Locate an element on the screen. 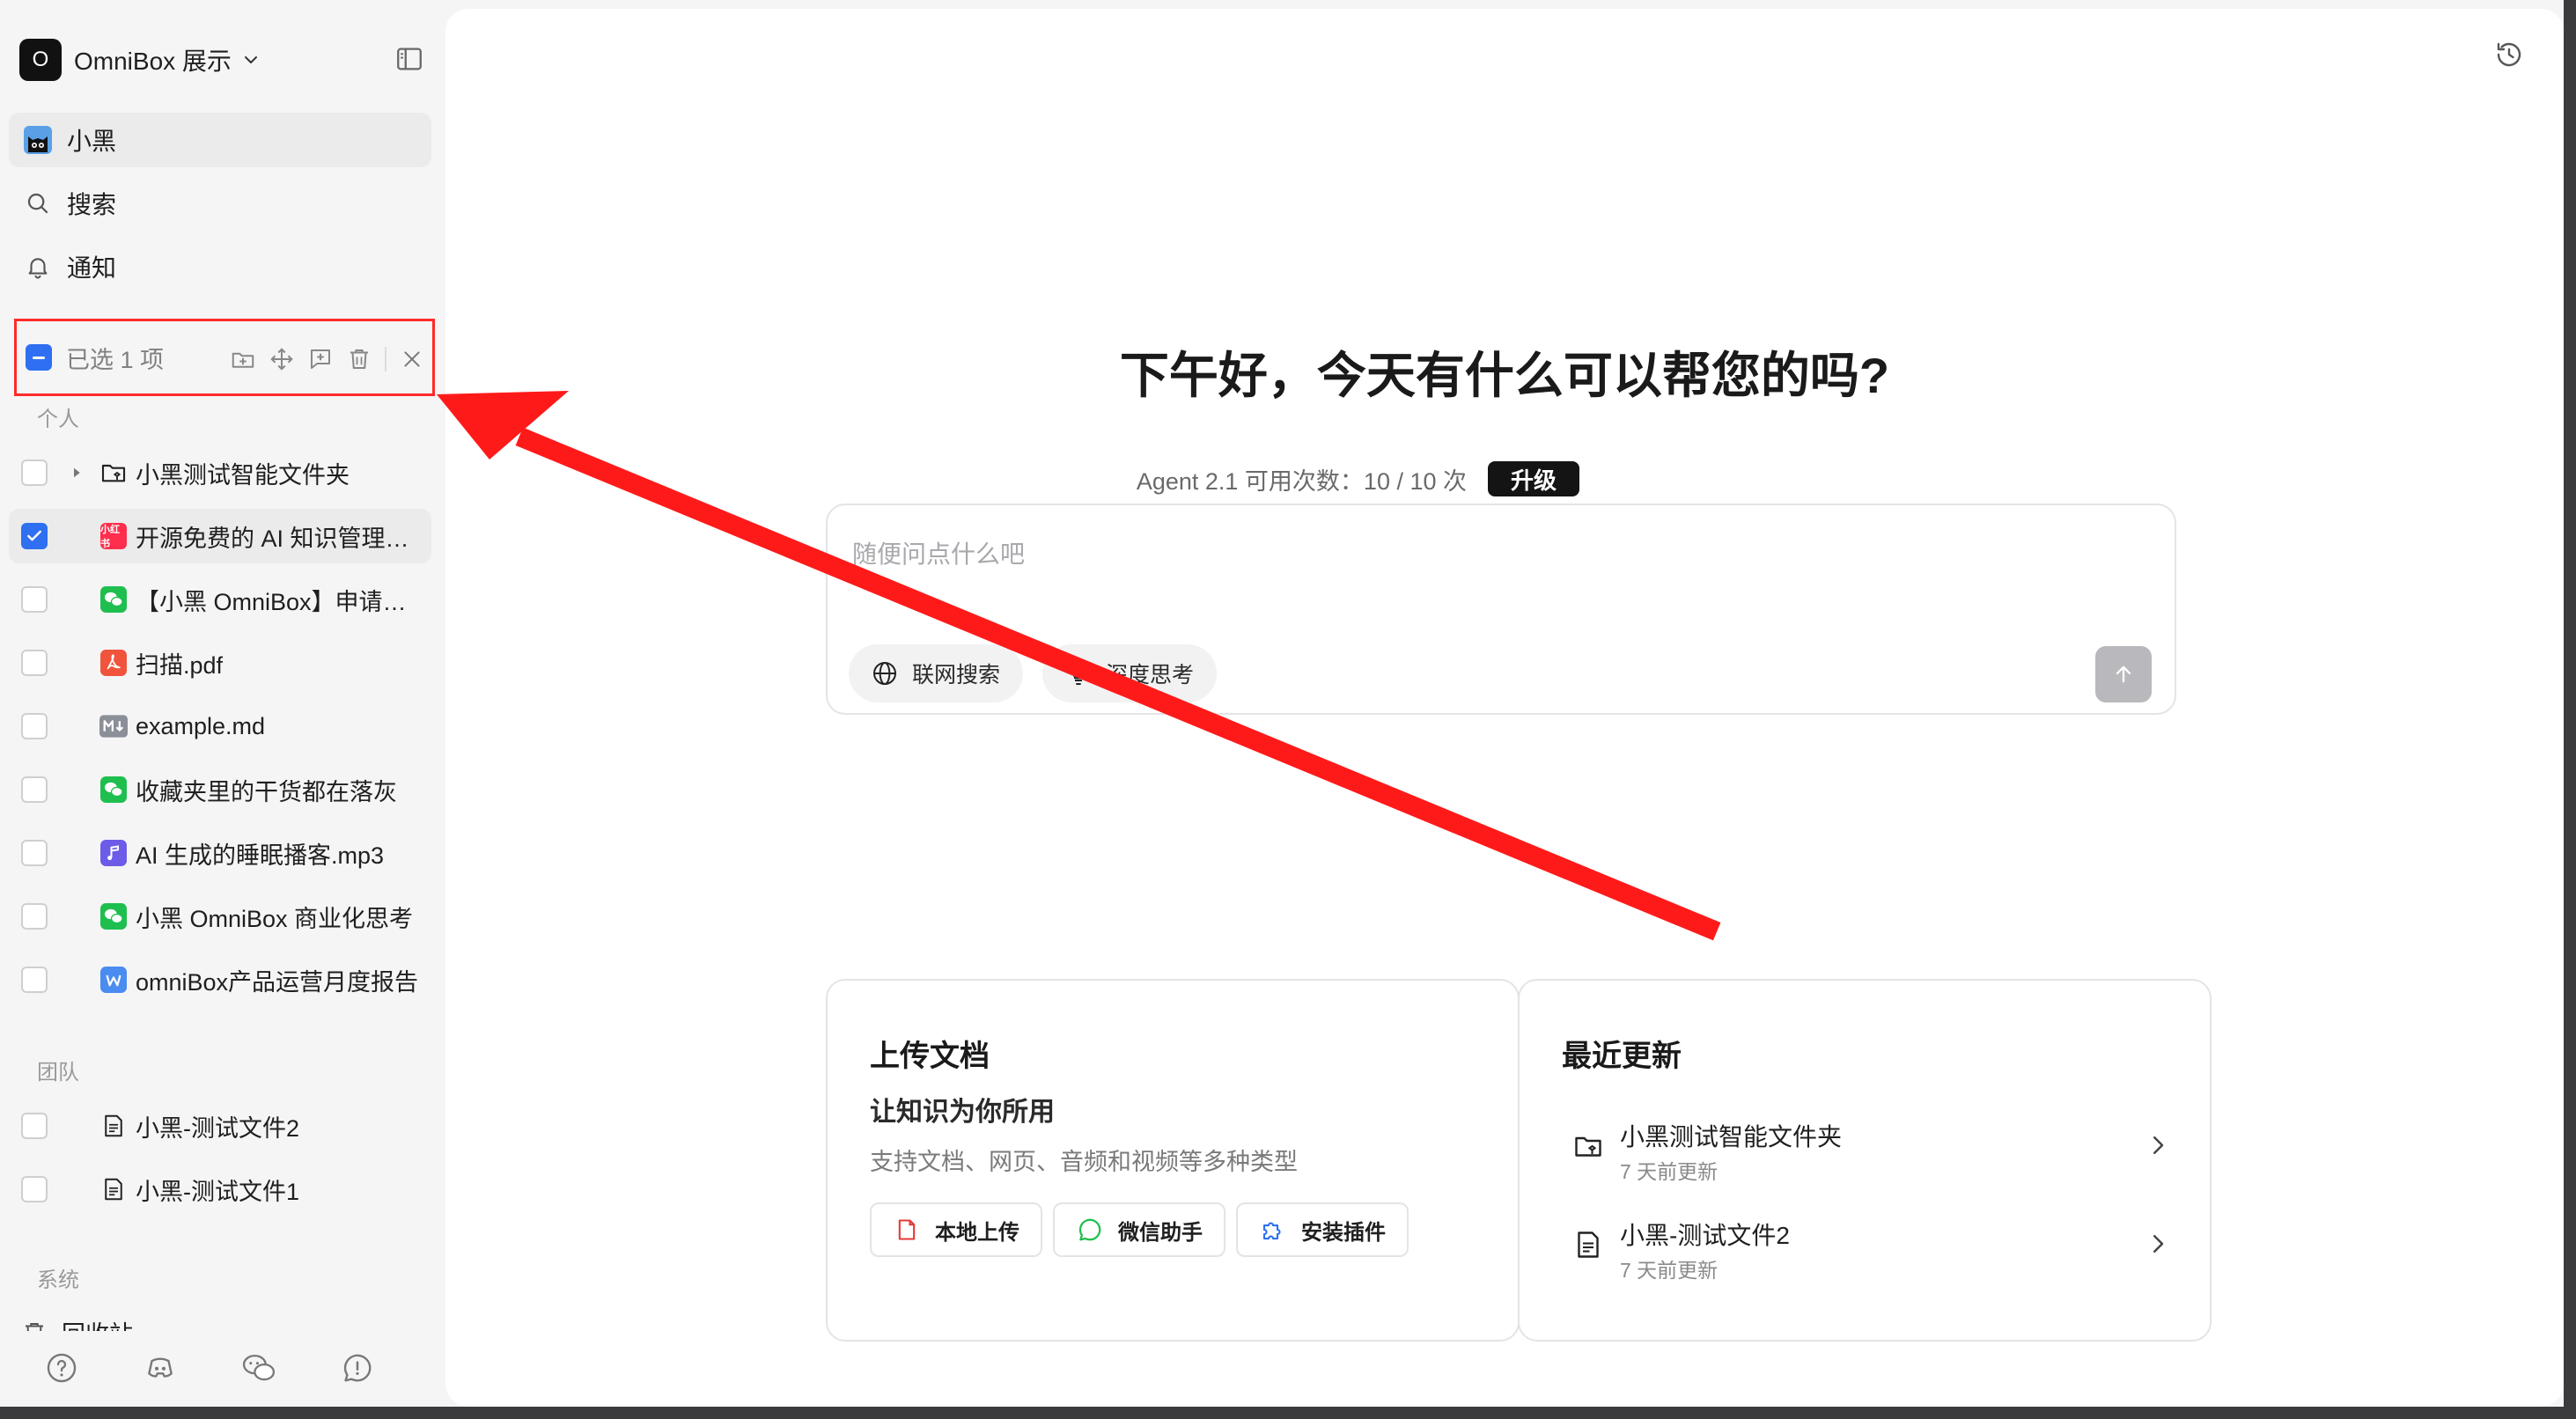 This screenshot has width=2576, height=1419. send-button is located at coordinates (2123, 674).